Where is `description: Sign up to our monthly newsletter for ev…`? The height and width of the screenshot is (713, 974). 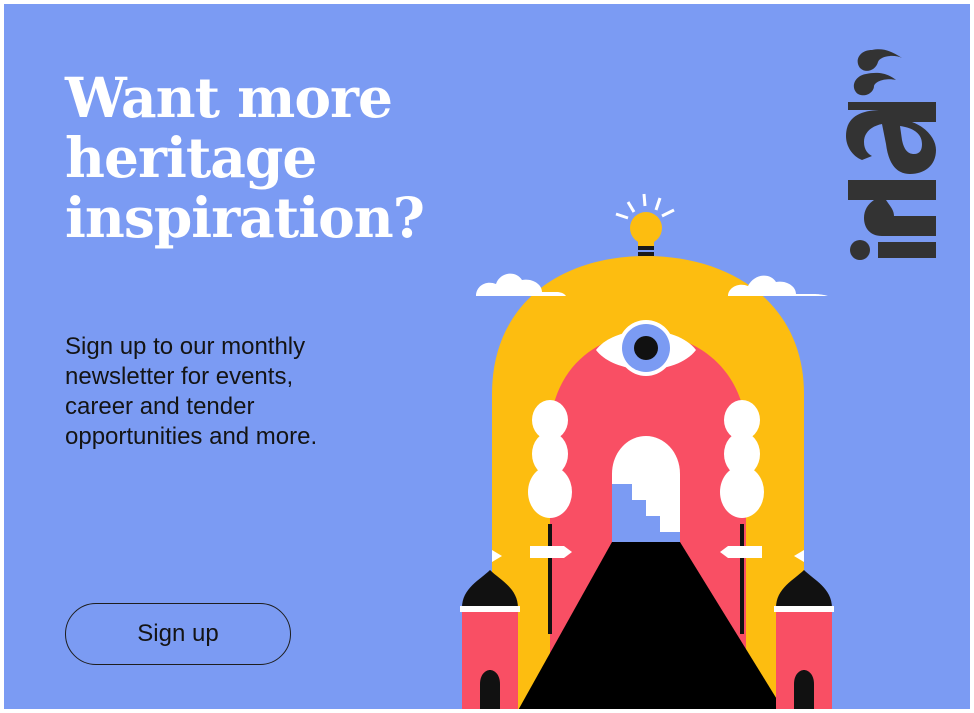 description: Sign up to our monthly newsletter for ev… is located at coordinates (230, 392).